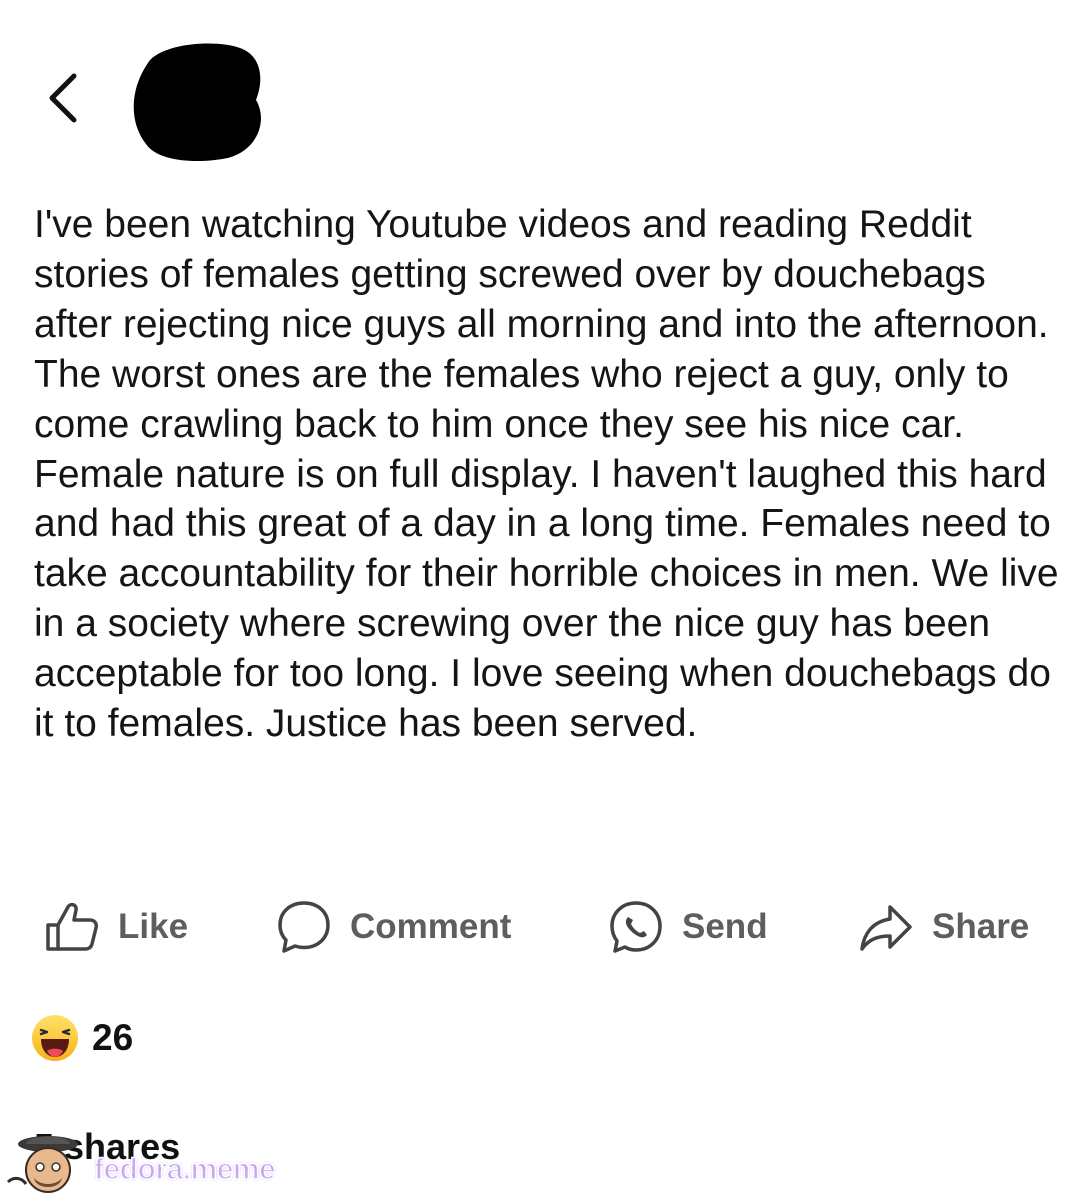  I want to click on like-label: Like, so click(153, 926).